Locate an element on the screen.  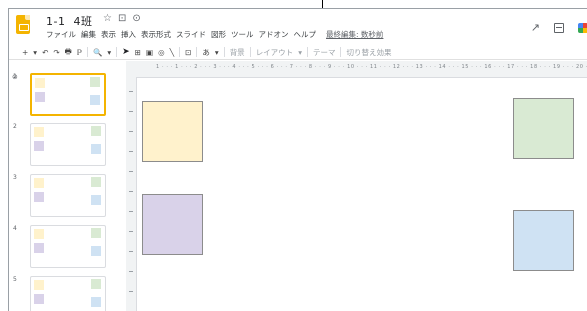
yellow-square-shape is located at coordinates (172, 131).